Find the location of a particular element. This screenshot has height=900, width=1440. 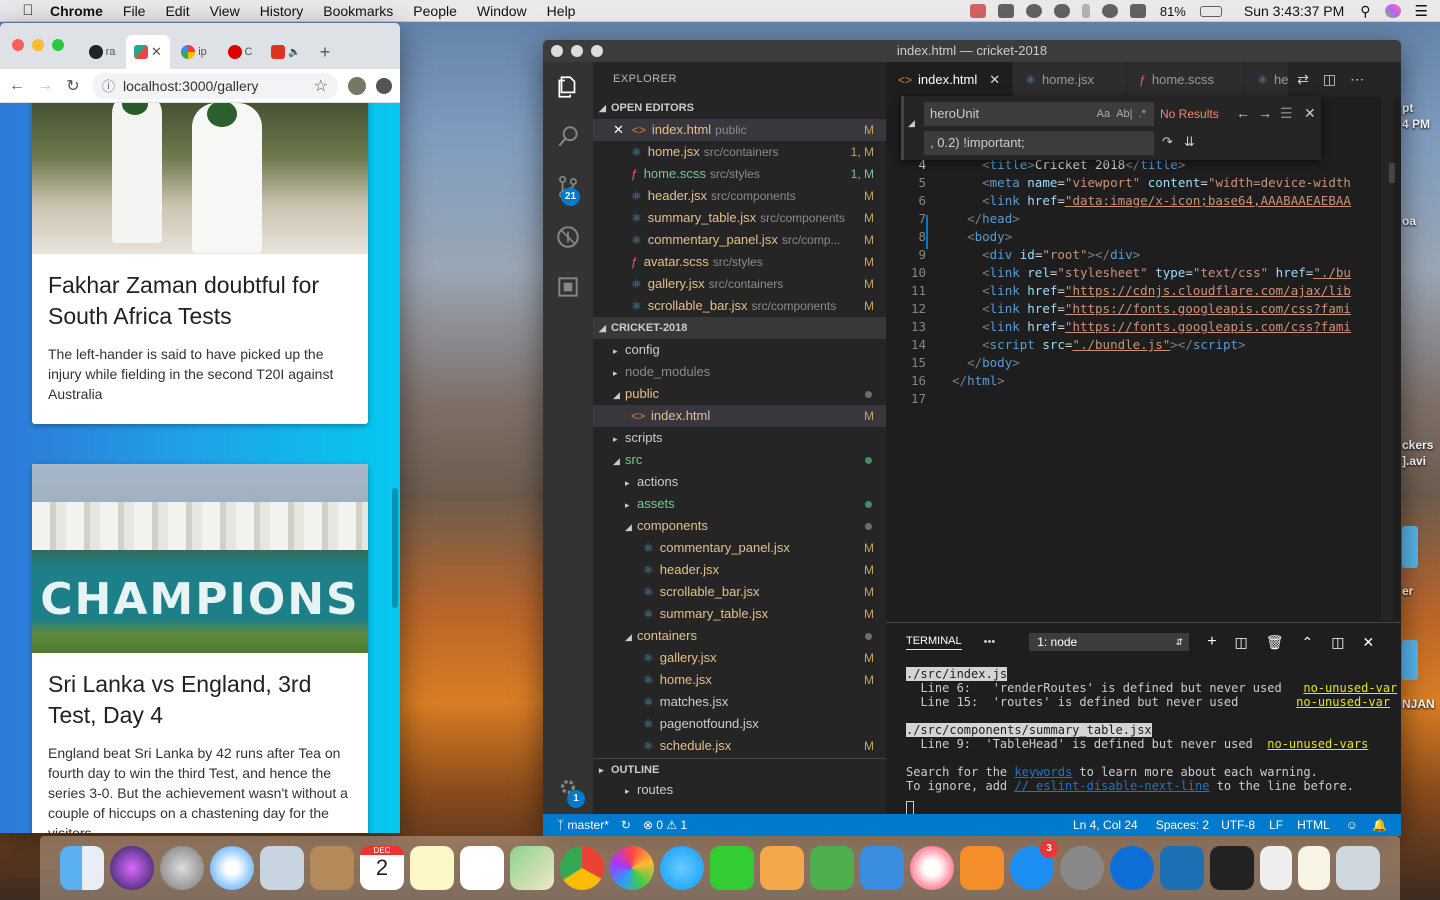

tree-item: <> index.html M is located at coordinates (739, 416).